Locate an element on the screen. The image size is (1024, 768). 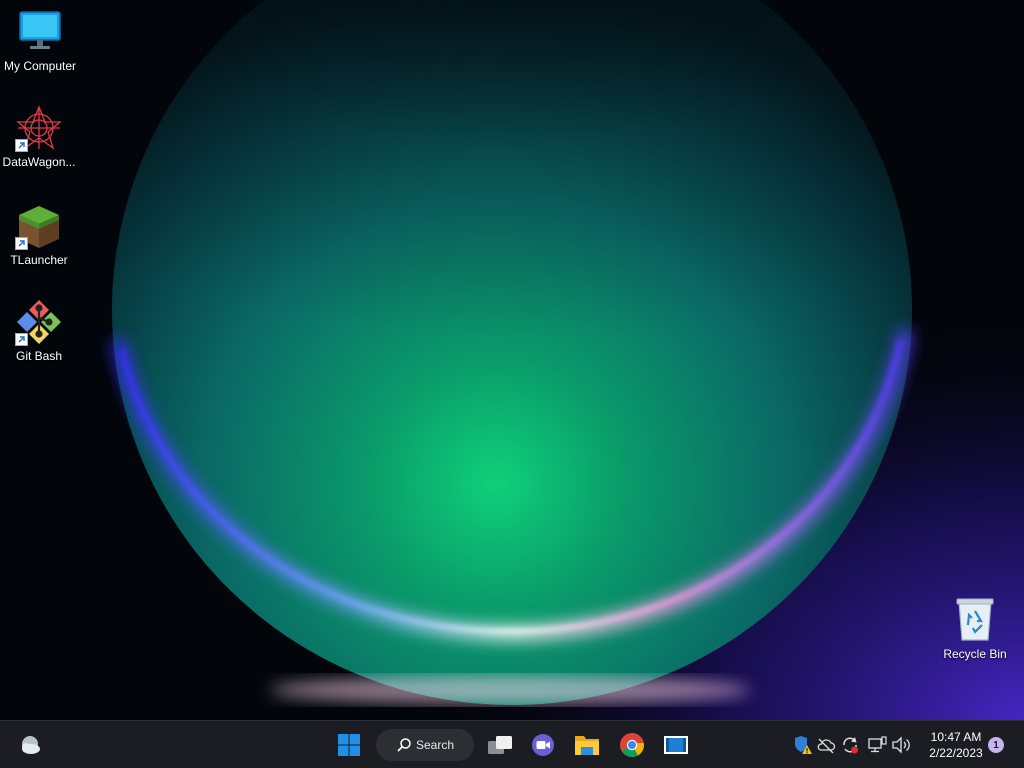
tray-onedrive-button is located at coordinates (826, 745).